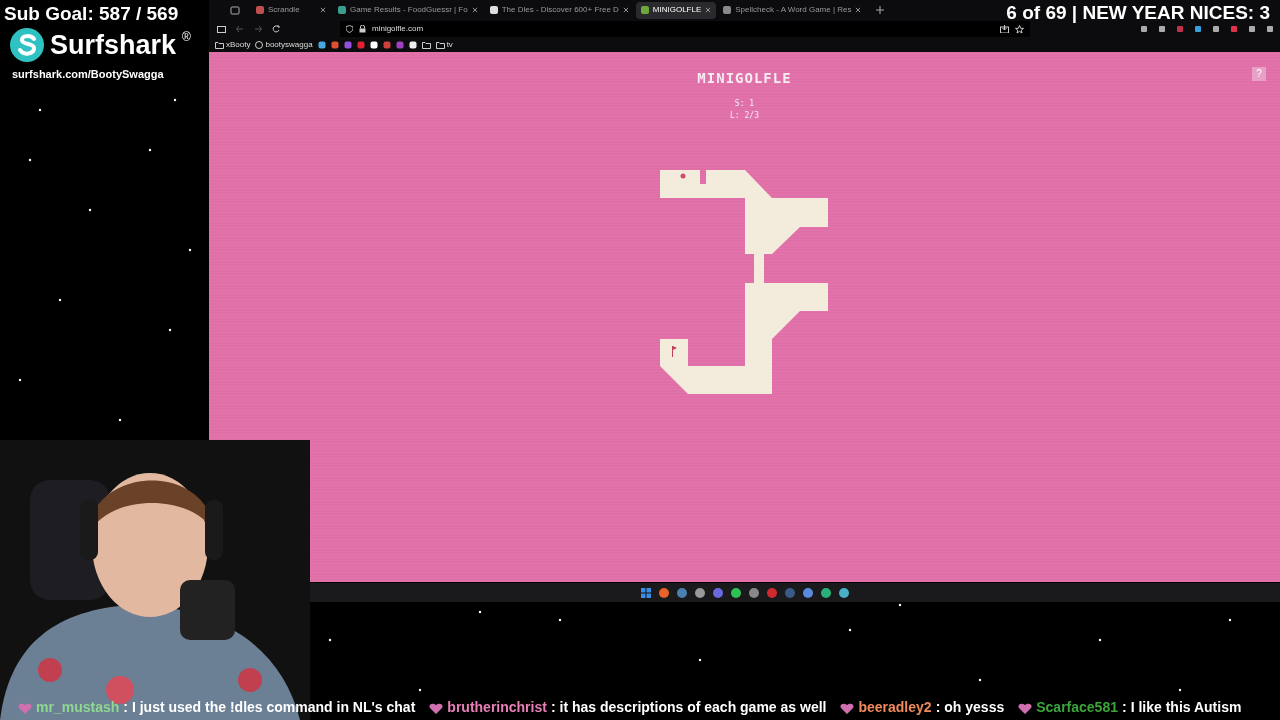 The image size is (1280, 720). What do you see at coordinates (744, 104) in the screenshot?
I see `score-text: S: 1` at bounding box center [744, 104].